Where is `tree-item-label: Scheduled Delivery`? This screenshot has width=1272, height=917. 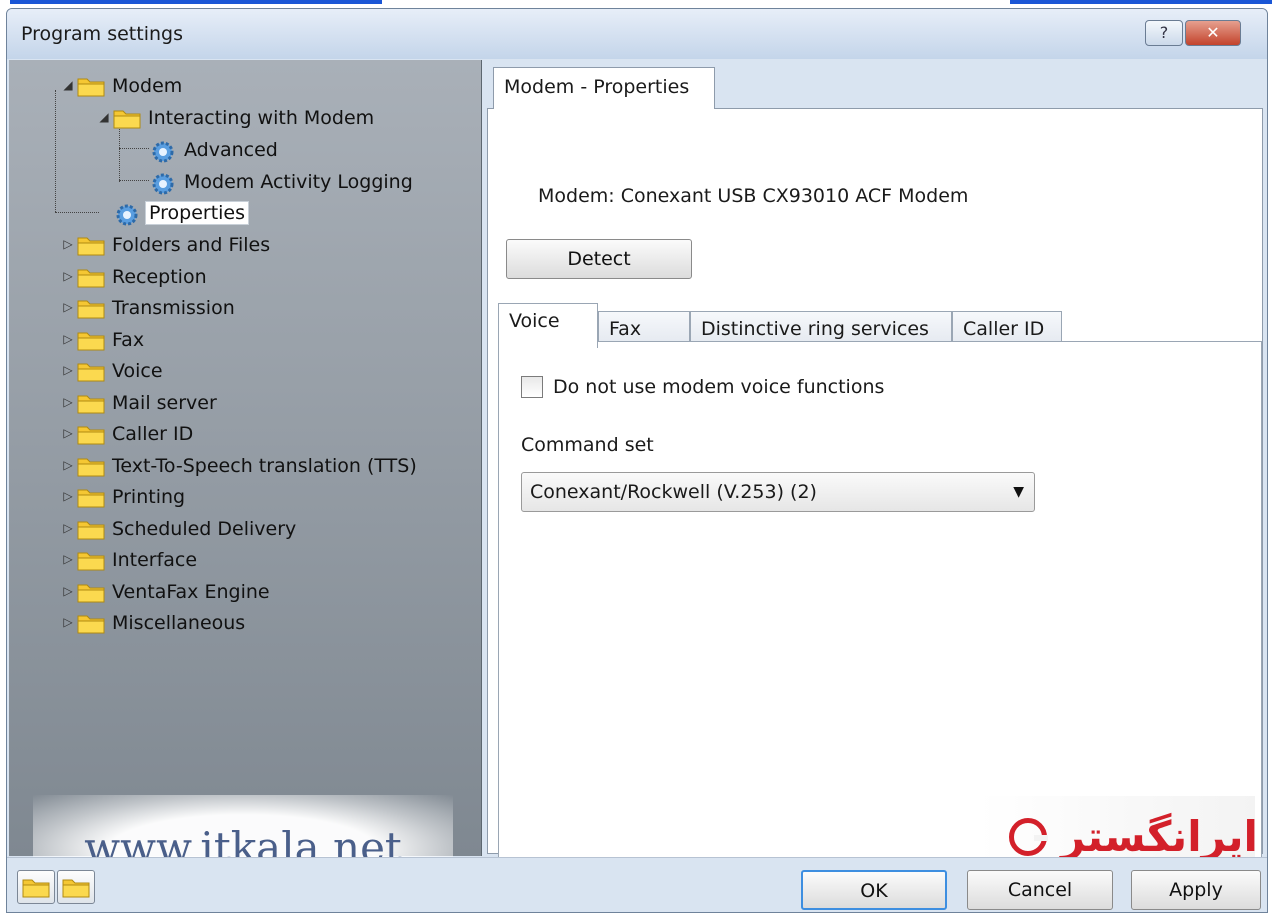
tree-item-label: Scheduled Delivery is located at coordinates (204, 529).